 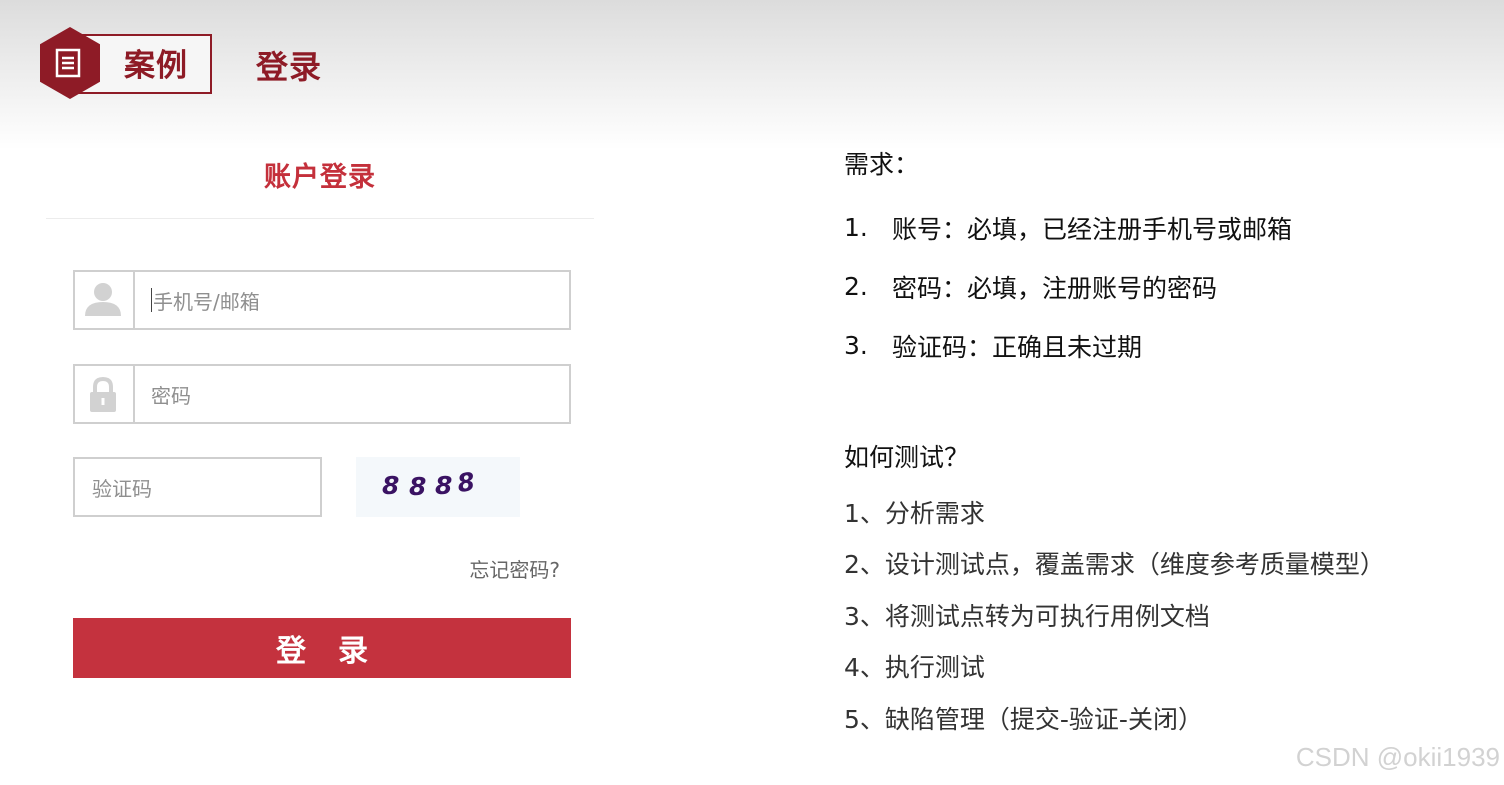 What do you see at coordinates (122, 488) in the screenshot?
I see `captcha-placeholder: 验证码` at bounding box center [122, 488].